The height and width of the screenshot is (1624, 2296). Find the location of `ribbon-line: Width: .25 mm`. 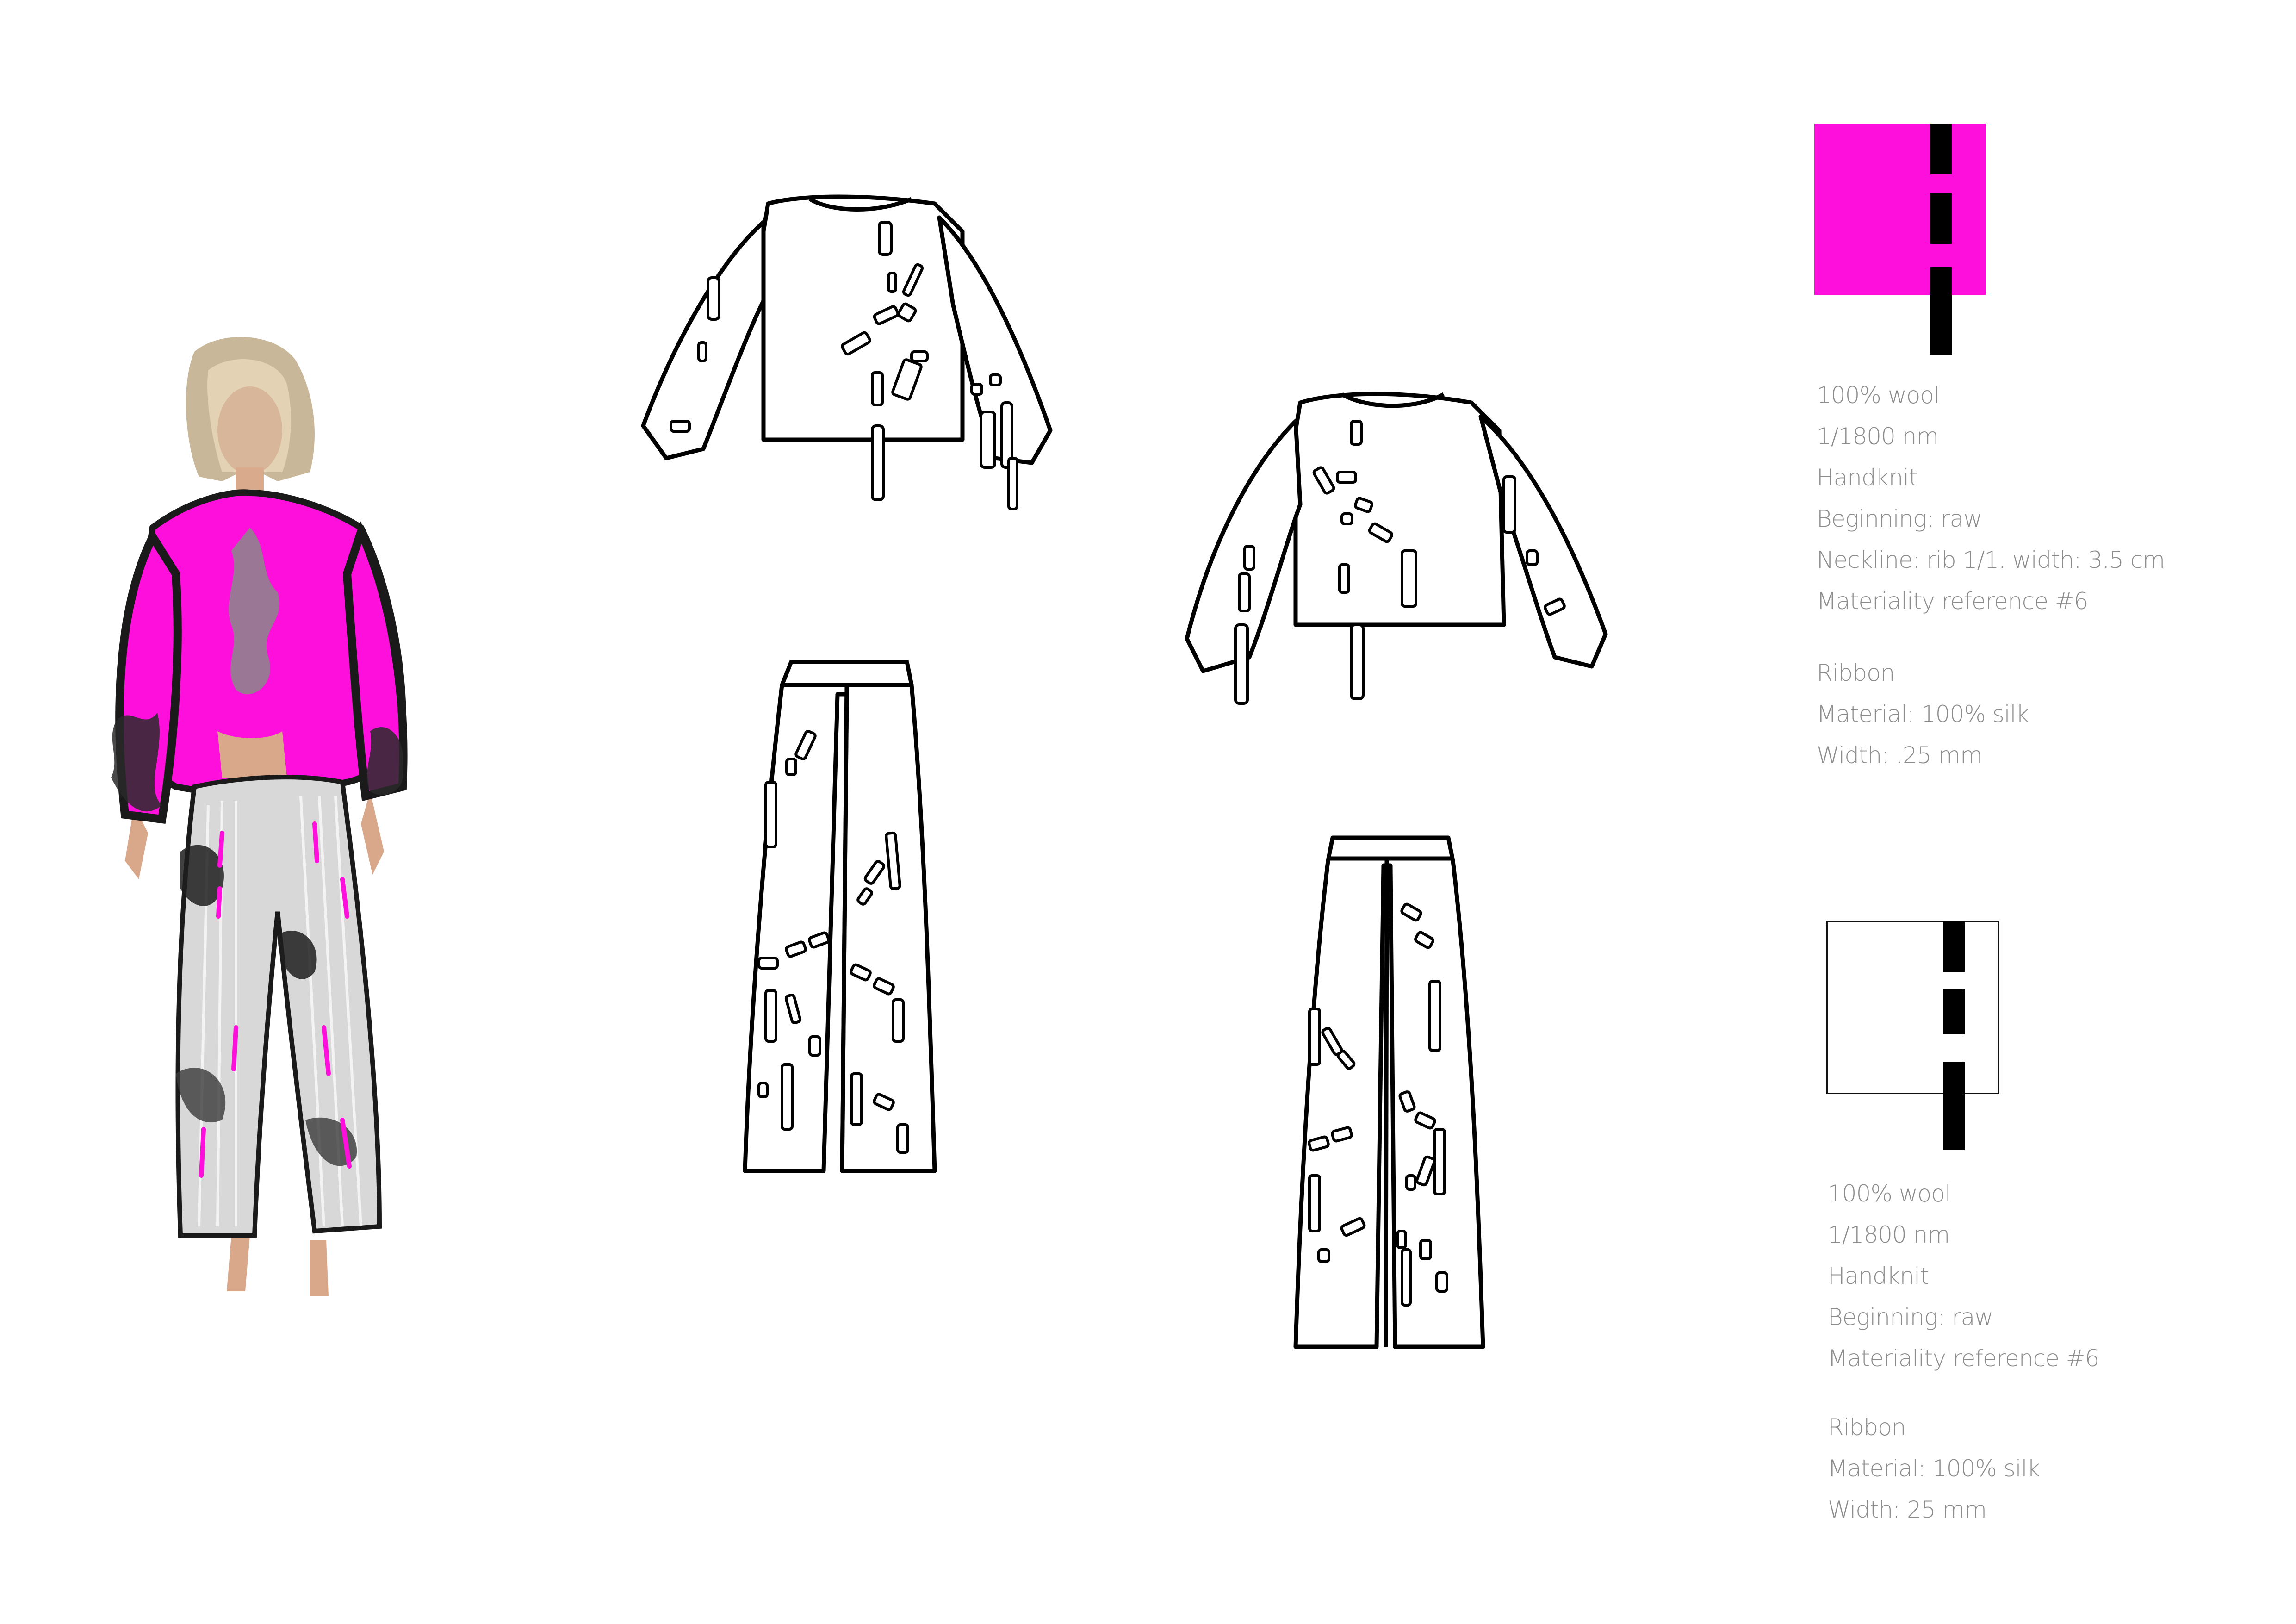

ribbon-line: Width: .25 mm is located at coordinates (1900, 755).